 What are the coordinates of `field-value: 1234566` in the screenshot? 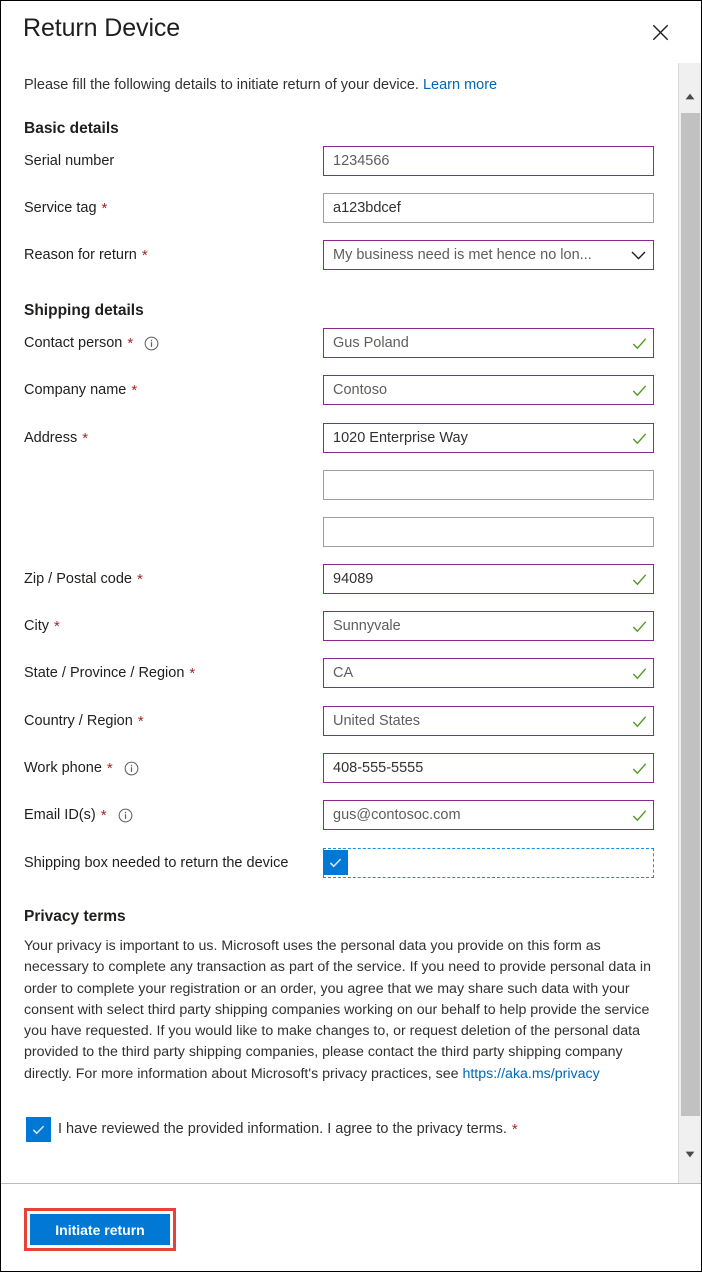 It's located at (361, 161).